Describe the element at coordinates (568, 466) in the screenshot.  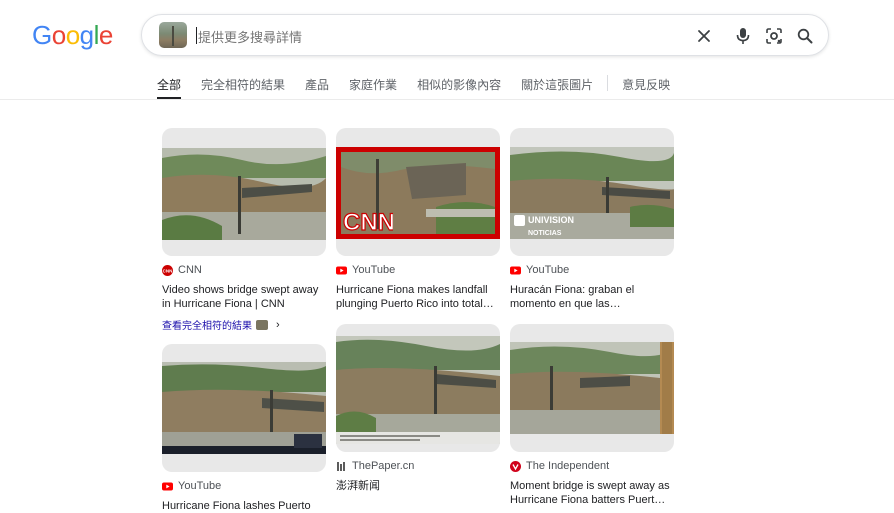
I see `source-label: The Independent` at that location.